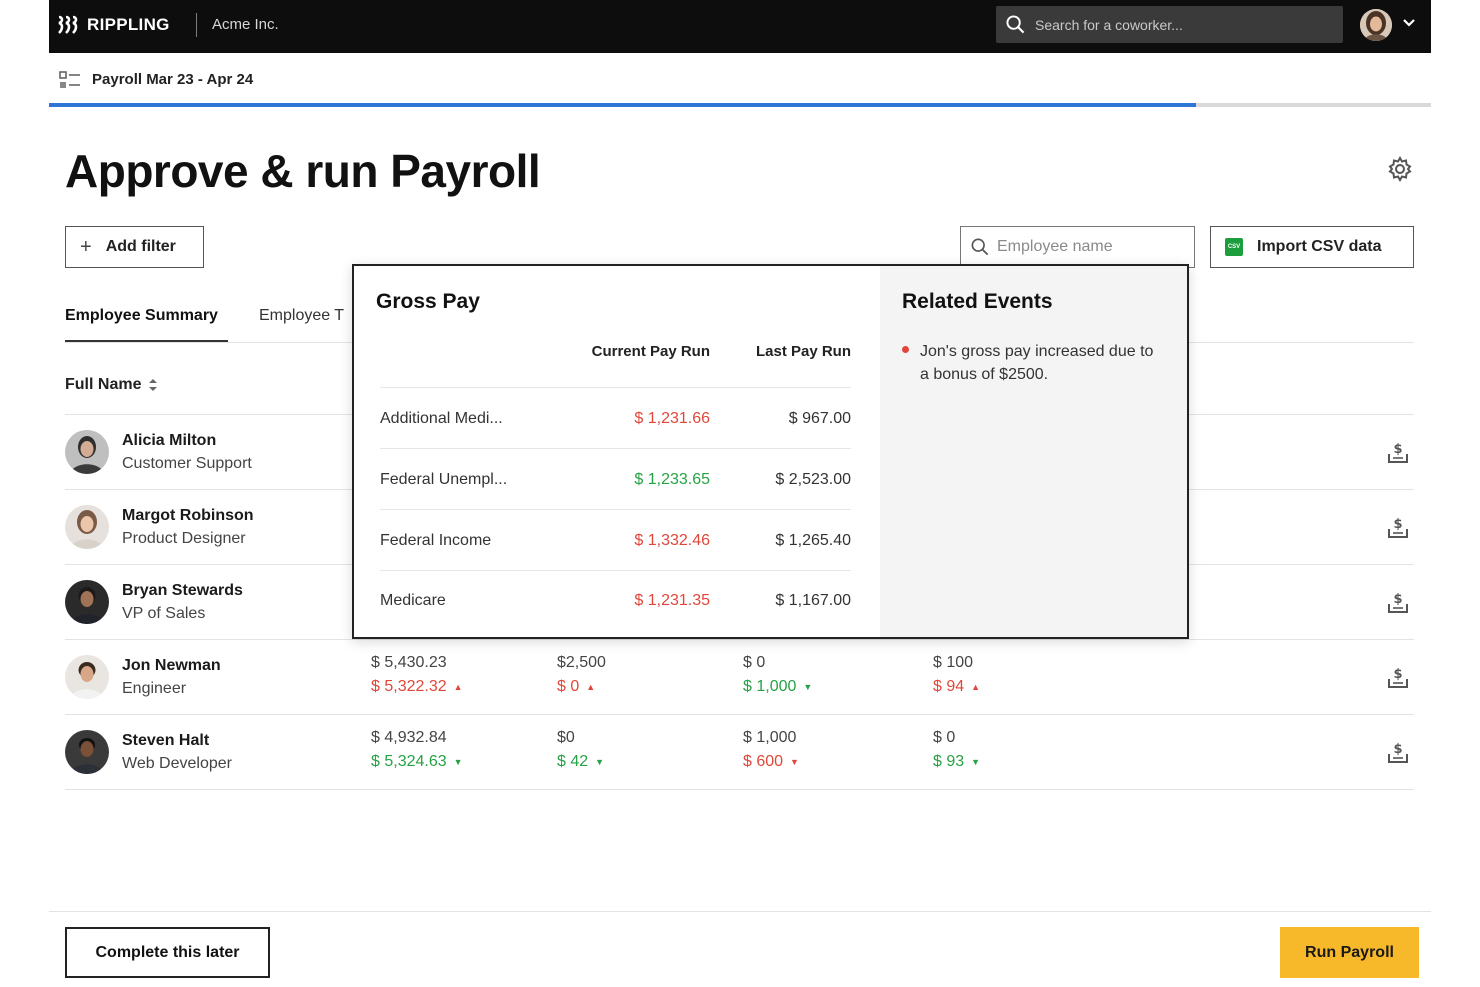  Describe the element at coordinates (949, 761) in the screenshot. I see `current-amount: $ 93` at that location.